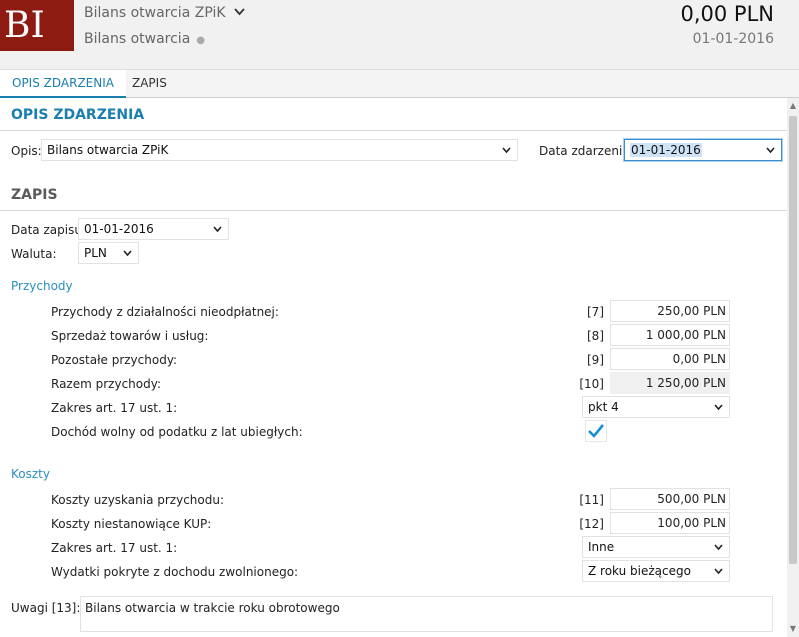  Describe the element at coordinates (114, 360) in the screenshot. I see `pozostale-przychody-label: Pozostałe przychody:` at that location.